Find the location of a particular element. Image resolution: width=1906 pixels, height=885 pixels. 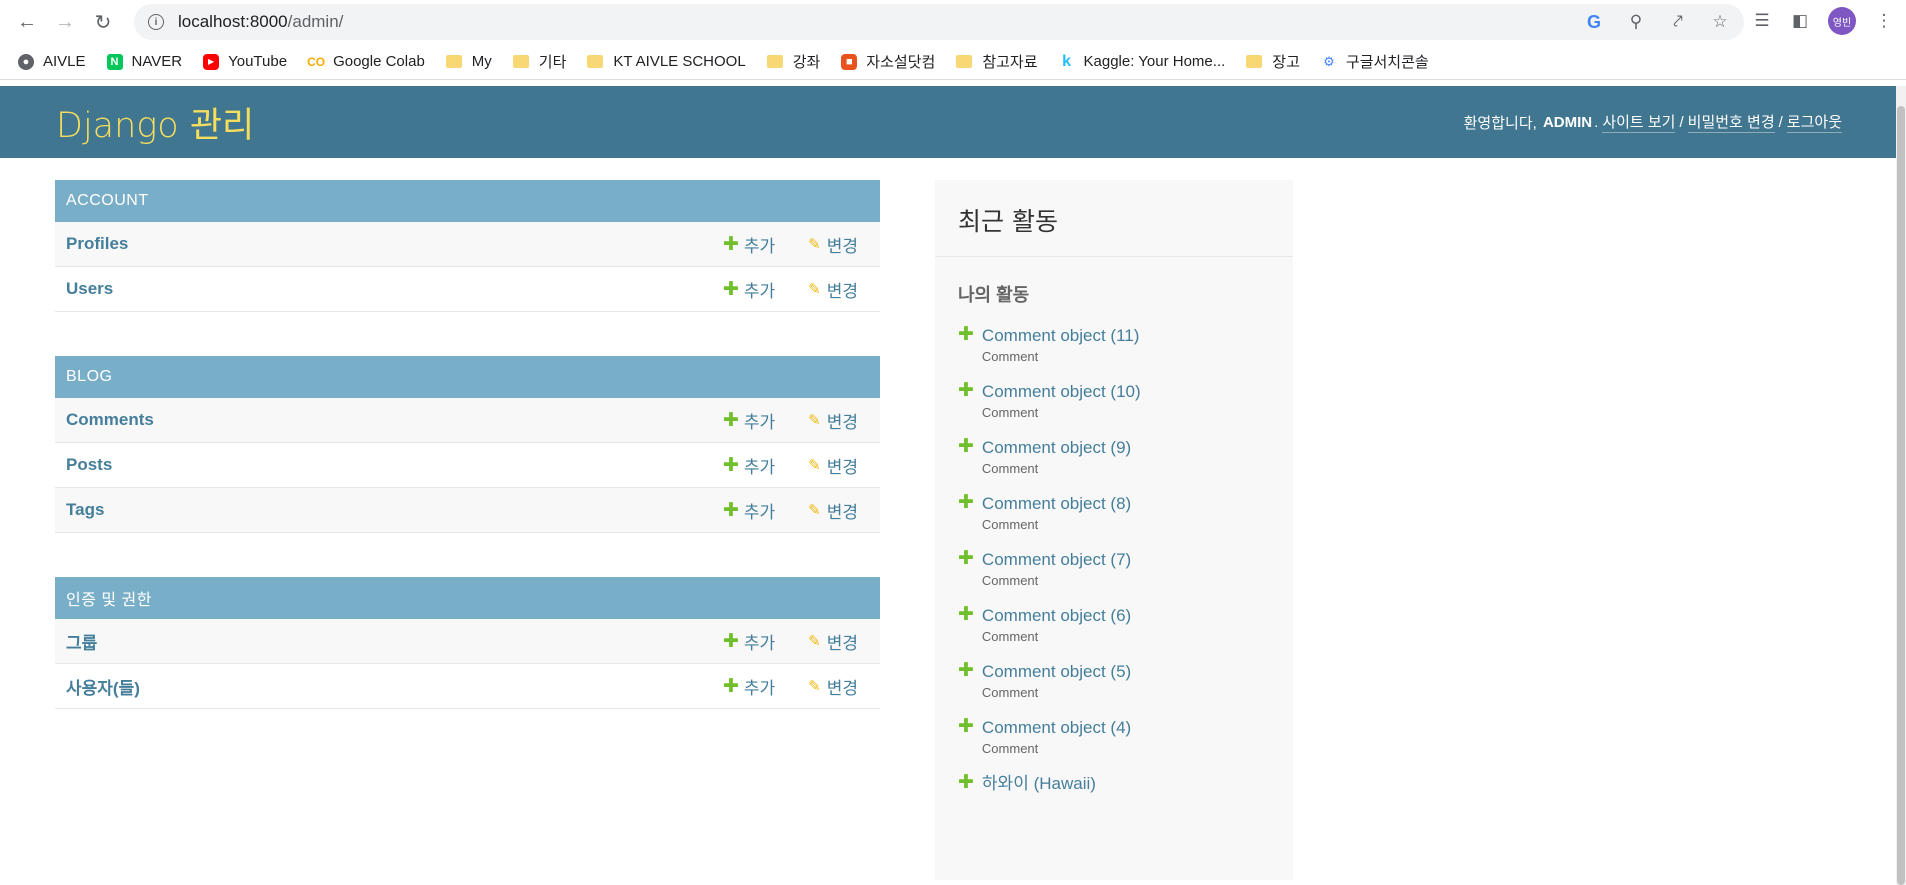

user-tools: 환영합니다, ADMIN. 사이트 보기 / 비밀번호 변경 / 로그아웃 is located at coordinates (1655, 122).